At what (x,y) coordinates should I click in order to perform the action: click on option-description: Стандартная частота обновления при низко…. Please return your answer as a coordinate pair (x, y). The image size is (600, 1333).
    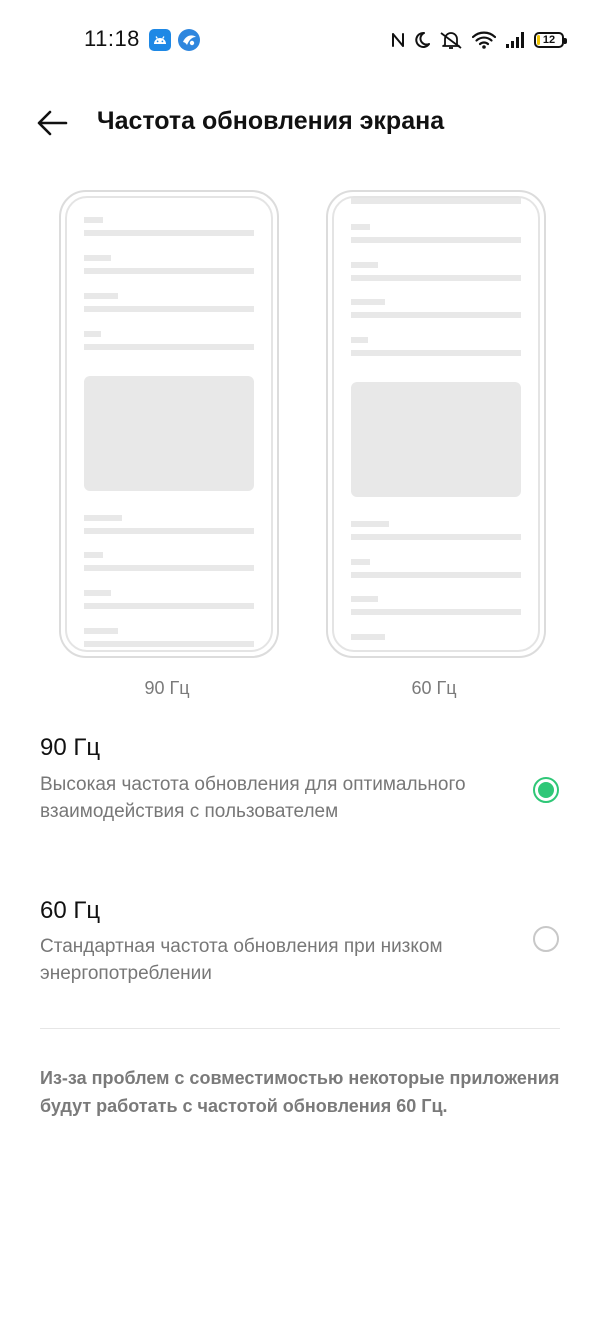
    Looking at the image, I should click on (241, 960).